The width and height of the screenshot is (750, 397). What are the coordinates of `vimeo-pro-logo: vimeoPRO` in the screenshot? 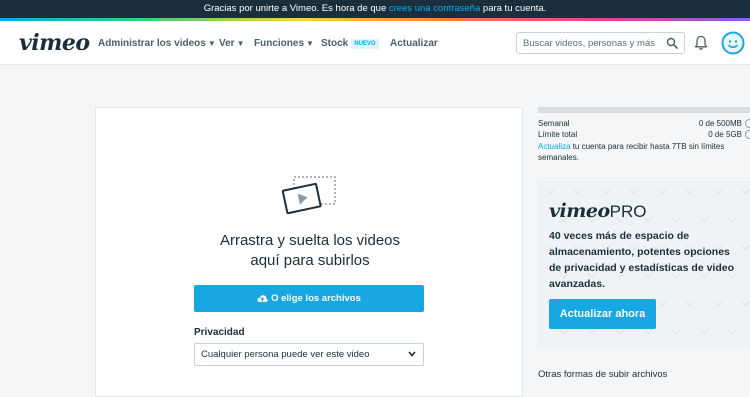 It's located at (597, 211).